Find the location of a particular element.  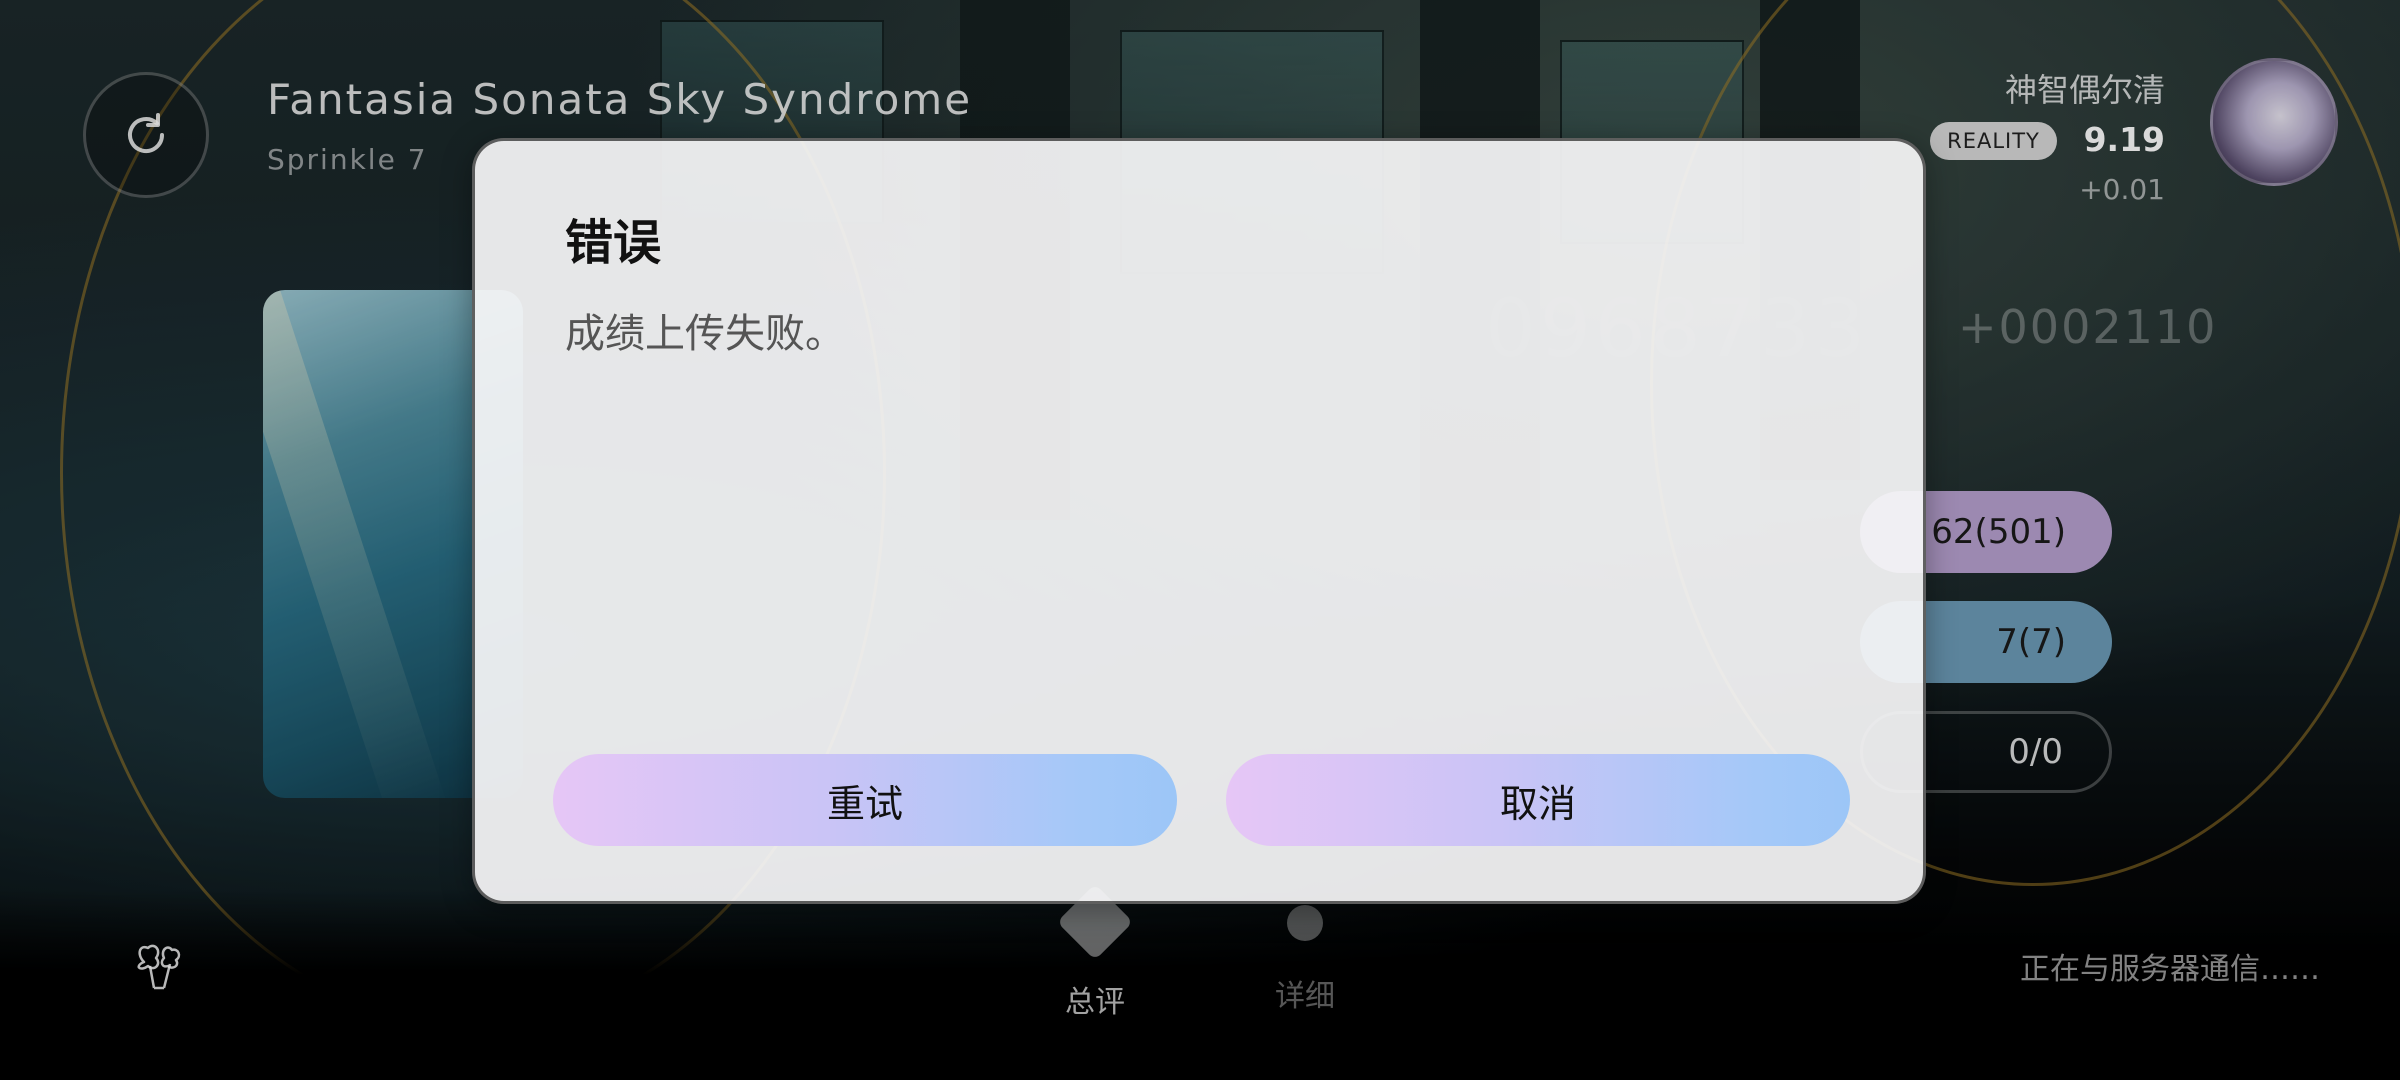

cancel-dialog-button: 取消 is located at coordinates (1538, 800).